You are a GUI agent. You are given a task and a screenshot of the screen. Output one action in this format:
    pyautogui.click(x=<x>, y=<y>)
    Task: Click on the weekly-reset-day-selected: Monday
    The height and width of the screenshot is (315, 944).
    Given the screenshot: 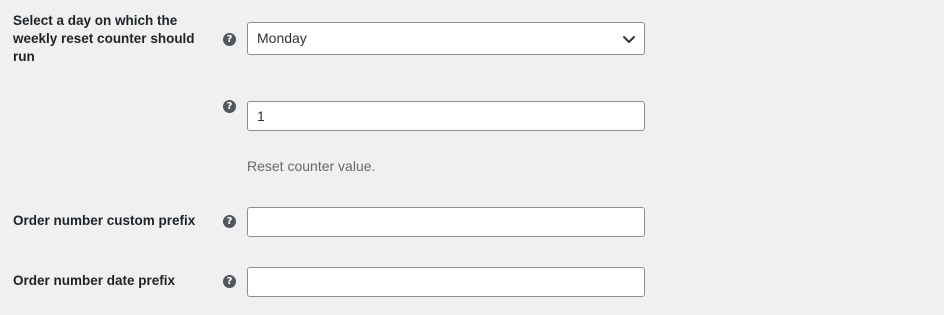 What is the action you would take?
    pyautogui.click(x=282, y=38)
    